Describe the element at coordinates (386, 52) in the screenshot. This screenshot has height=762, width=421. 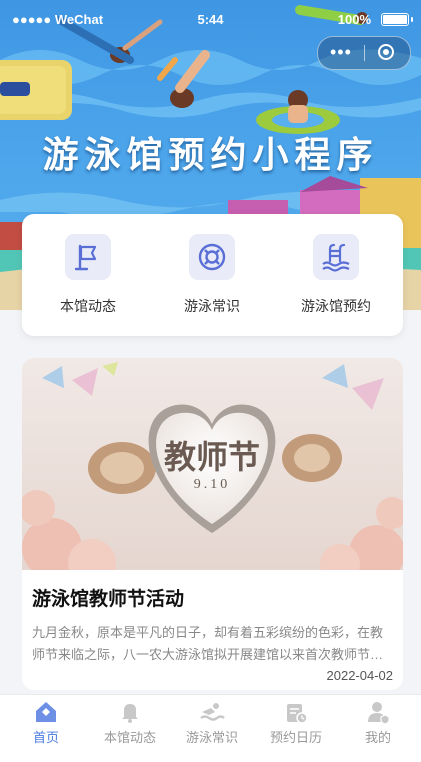
I see `close-icon` at that location.